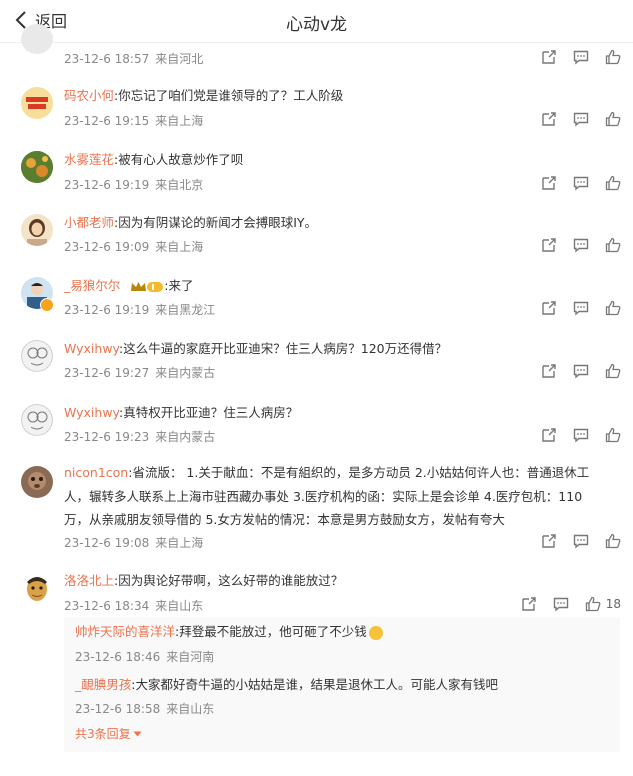 The image size is (633, 776). I want to click on comment-time: 23-12-6 19:09, so click(107, 247).